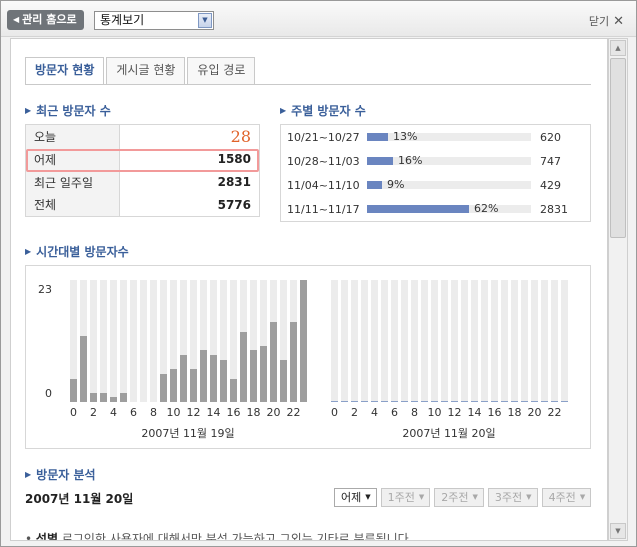 The height and width of the screenshot is (547, 637). Describe the element at coordinates (401, 497) in the screenshot. I see `range-label: 1주전` at that location.